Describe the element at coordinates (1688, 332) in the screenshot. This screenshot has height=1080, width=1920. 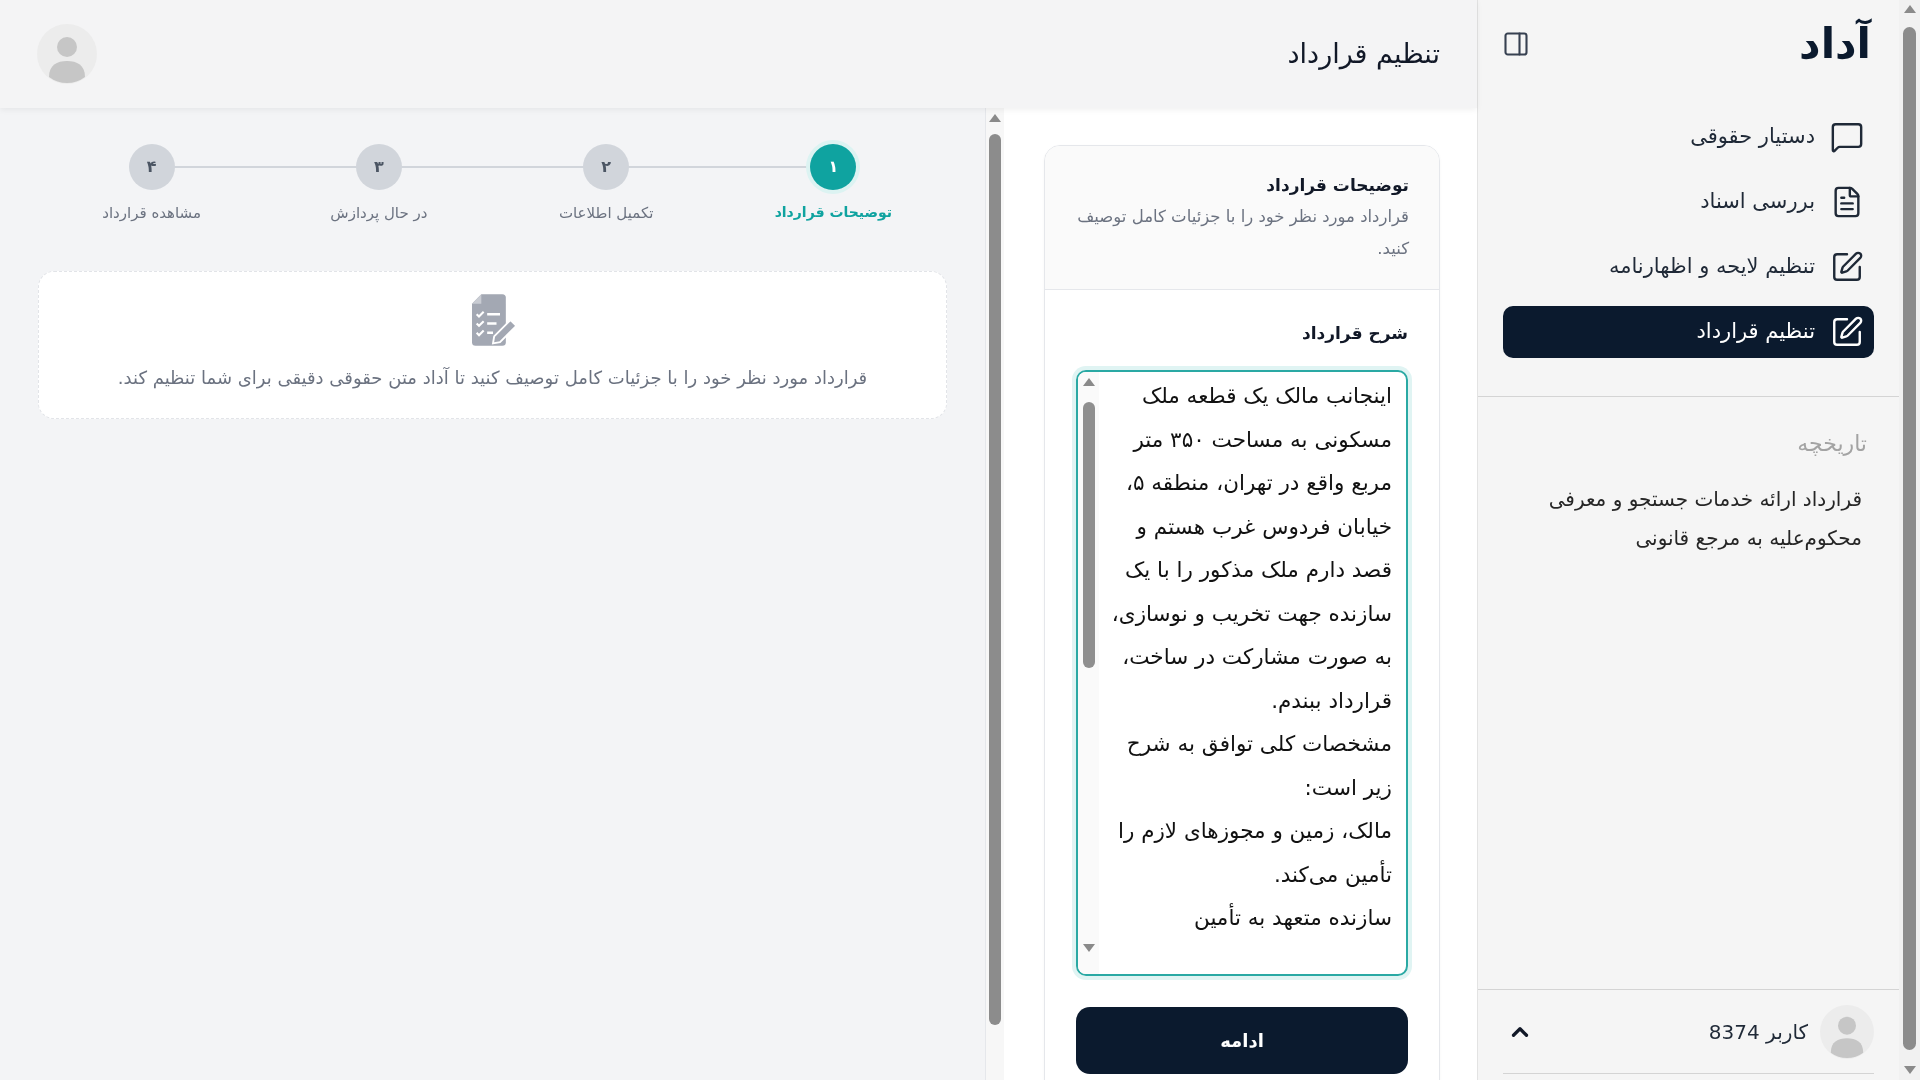
I see `nav-item: تنظیم قرارداد` at that location.